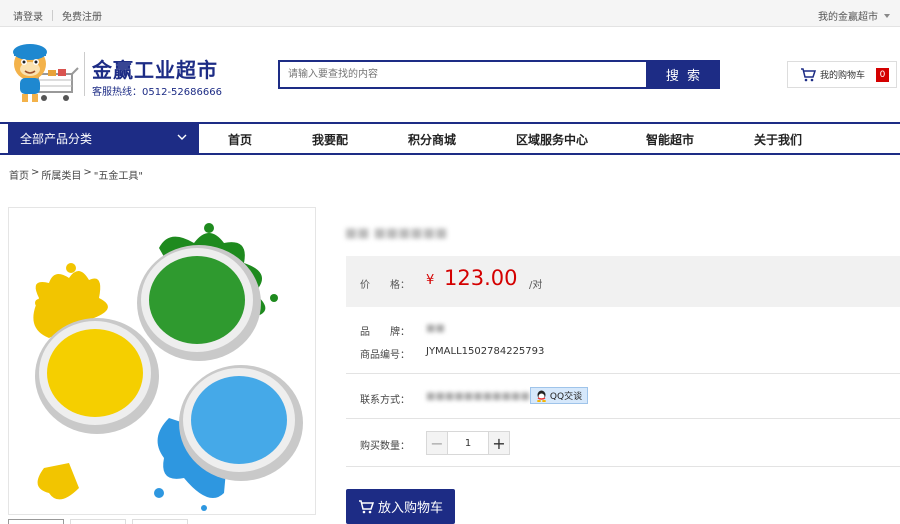 The image size is (900, 524). I want to click on brand-label: 品 牌：, so click(385, 332).